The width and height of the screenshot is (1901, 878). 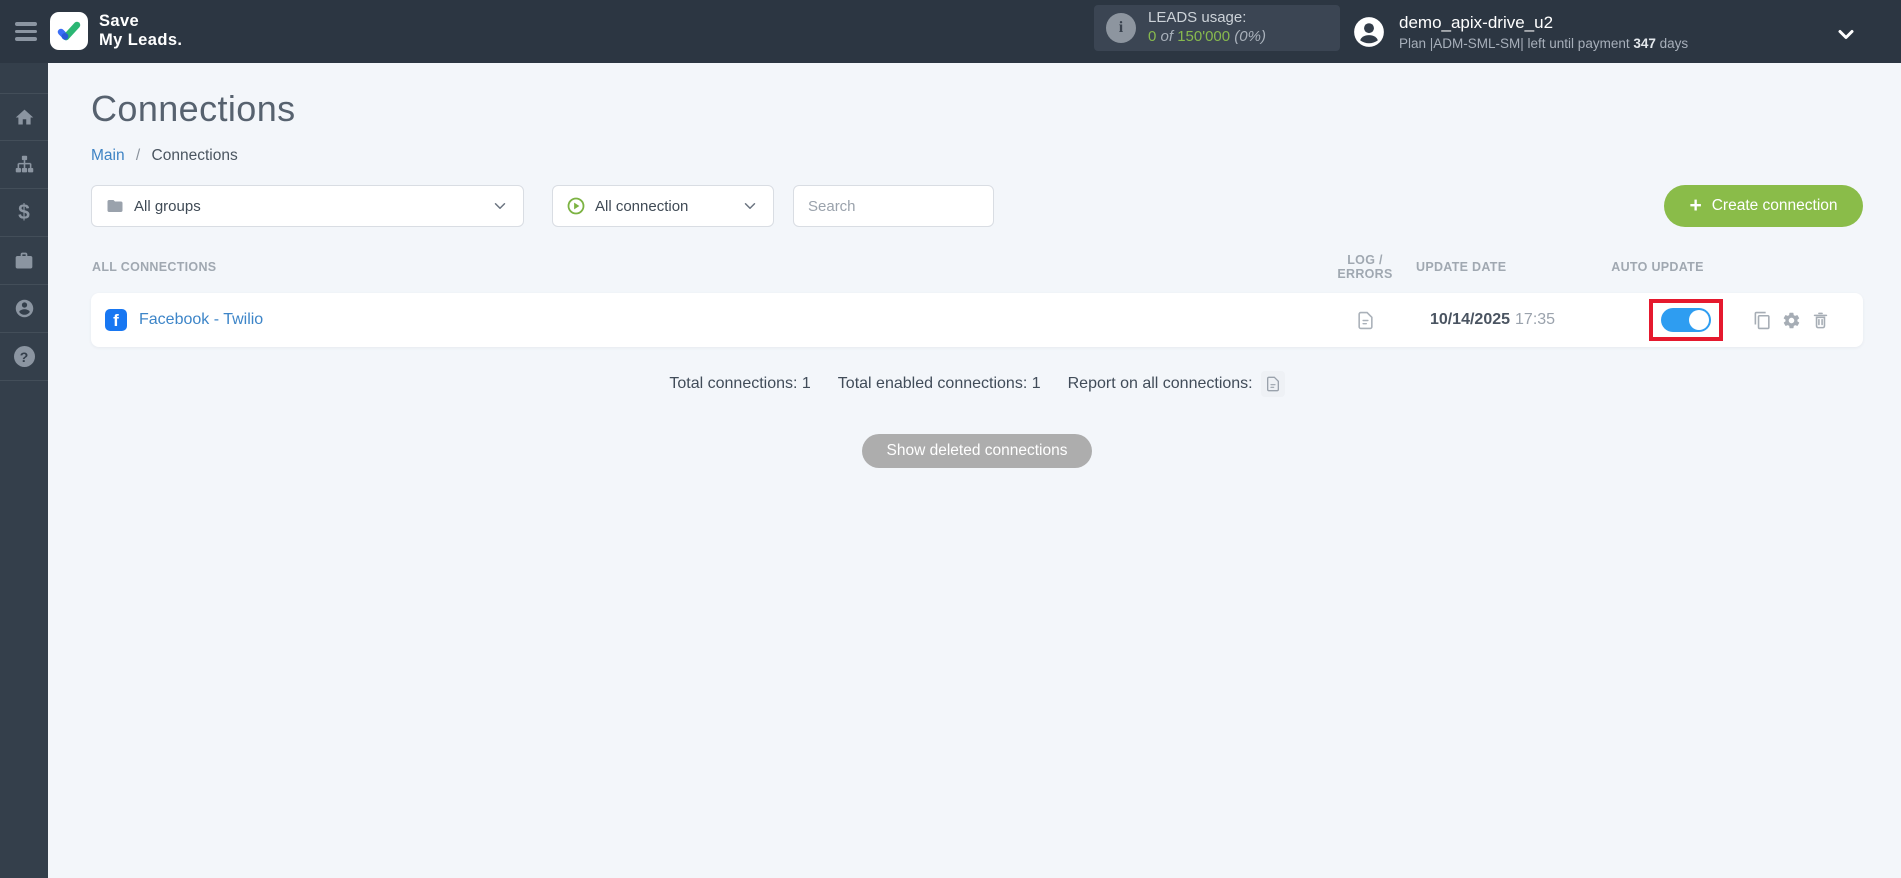 I want to click on deleted-section: Show deleted connections, so click(x=977, y=451).